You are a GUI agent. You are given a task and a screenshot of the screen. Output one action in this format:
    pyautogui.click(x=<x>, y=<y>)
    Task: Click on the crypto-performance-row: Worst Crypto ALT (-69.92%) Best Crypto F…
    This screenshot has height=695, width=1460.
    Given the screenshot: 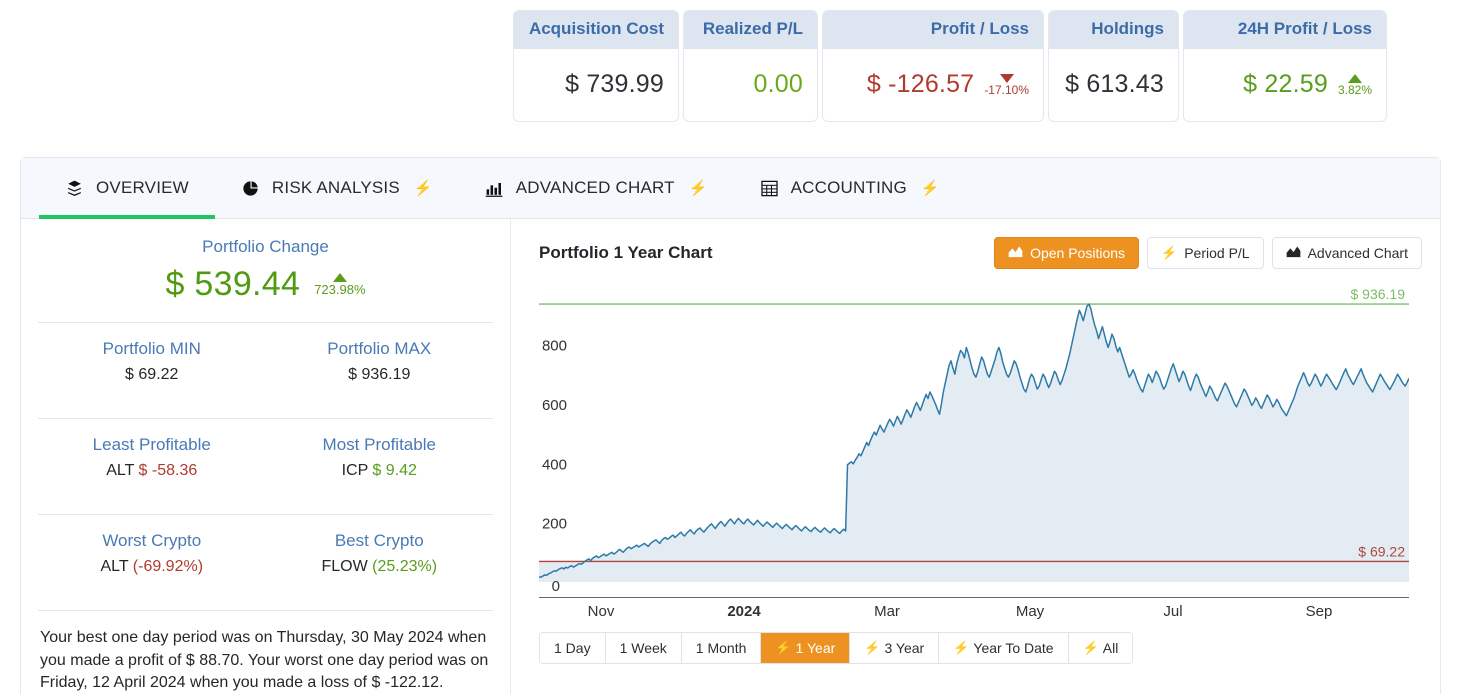 What is the action you would take?
    pyautogui.click(x=265, y=553)
    